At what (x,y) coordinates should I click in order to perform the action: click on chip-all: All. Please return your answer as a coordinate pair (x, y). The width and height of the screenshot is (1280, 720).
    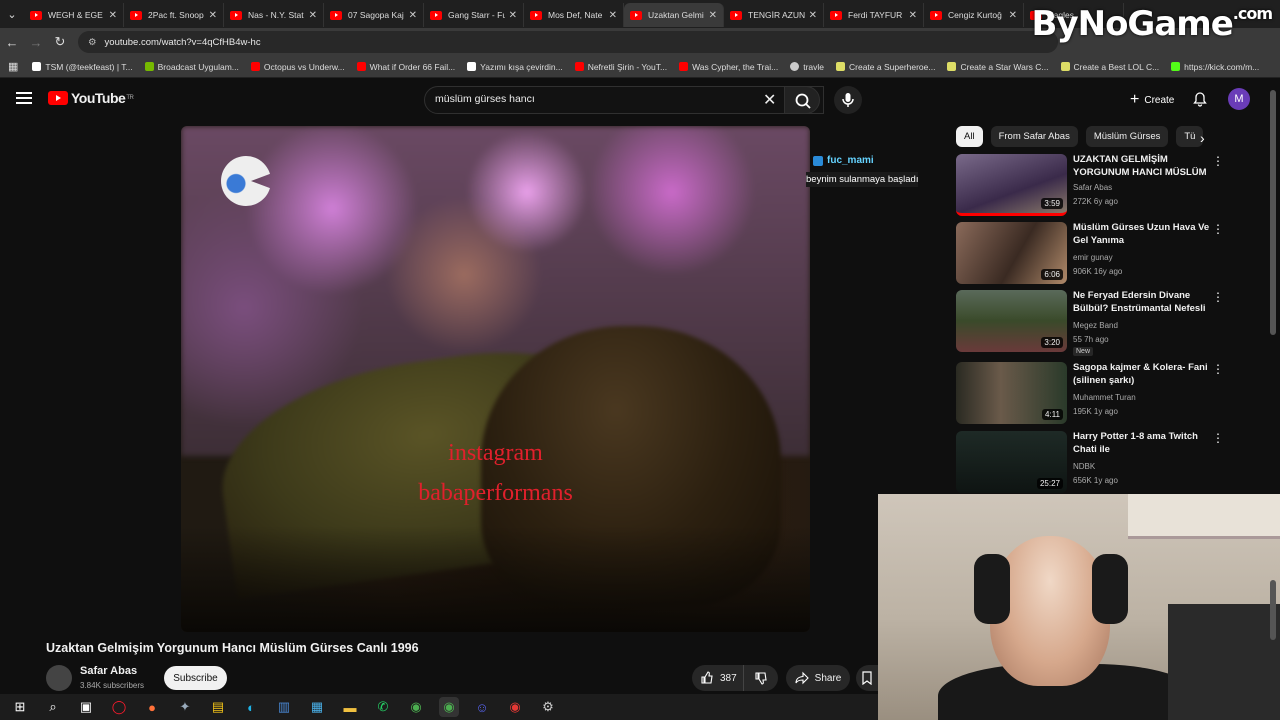
    Looking at the image, I should click on (969, 136).